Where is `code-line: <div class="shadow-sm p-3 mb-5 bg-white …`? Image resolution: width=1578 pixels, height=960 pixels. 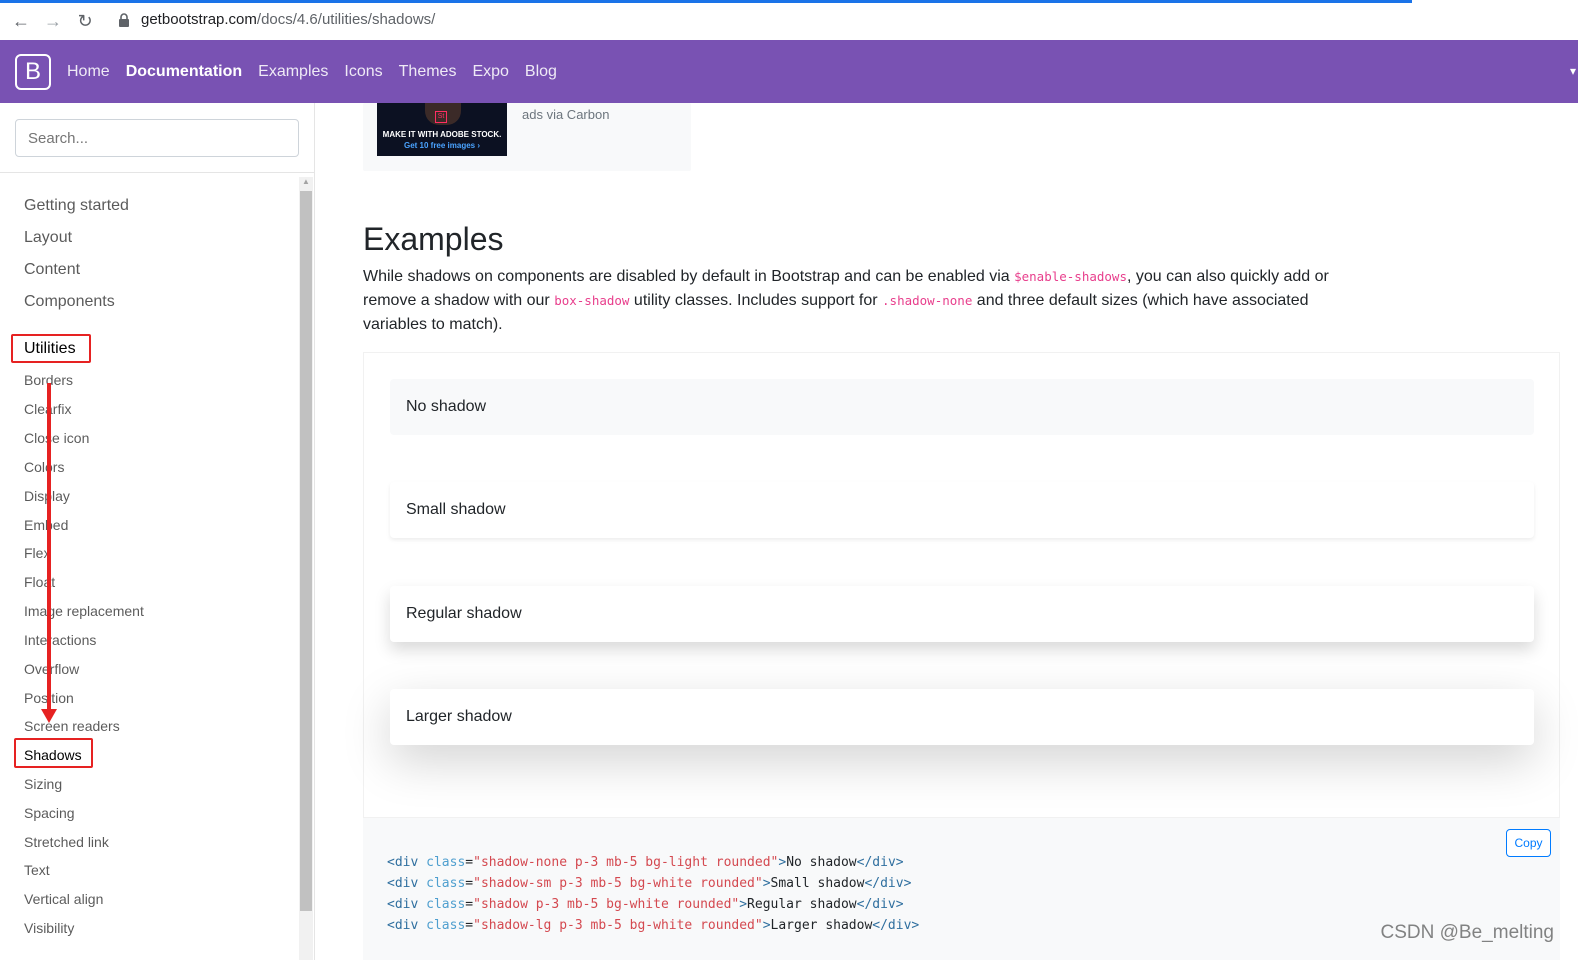
code-line: <div class="shadow-sm p-3 mb-5 bg-white … is located at coordinates (649, 883).